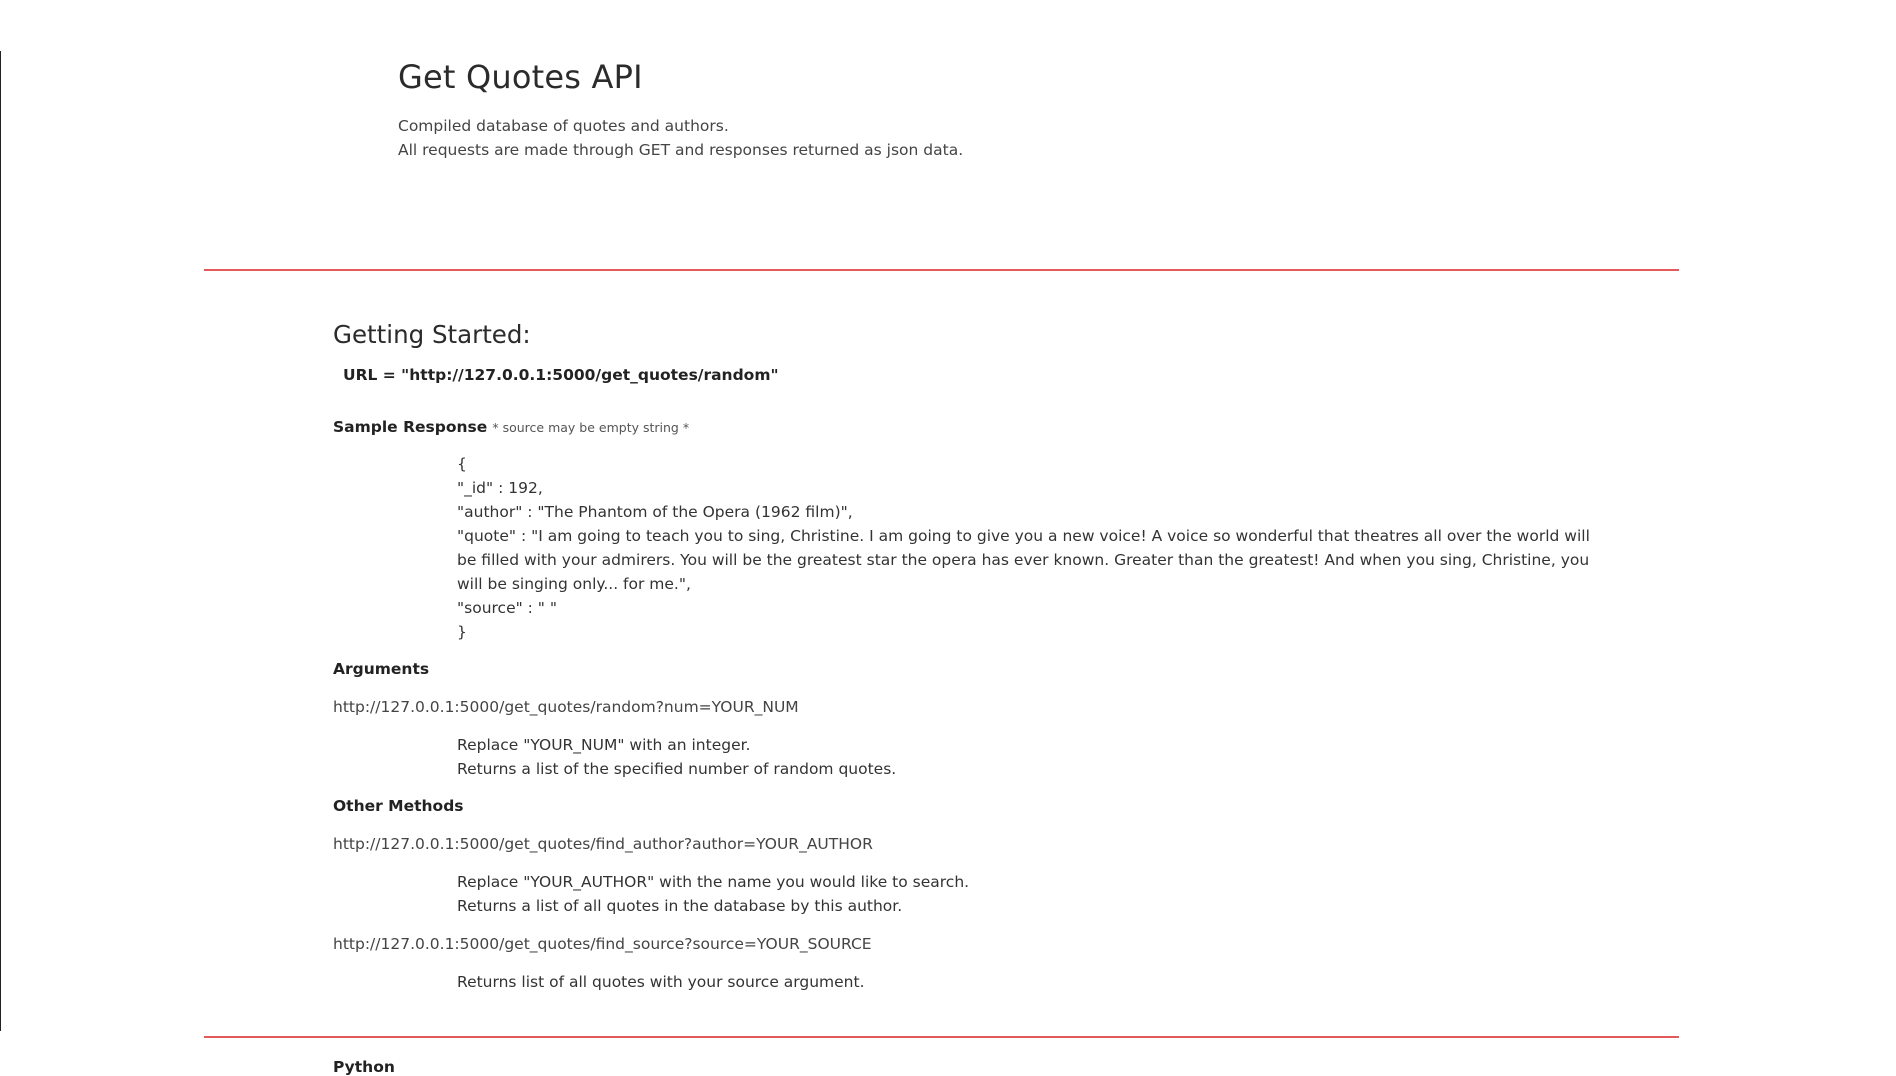  Describe the element at coordinates (520, 77) in the screenshot. I see `page-title: Get Quotes API` at that location.